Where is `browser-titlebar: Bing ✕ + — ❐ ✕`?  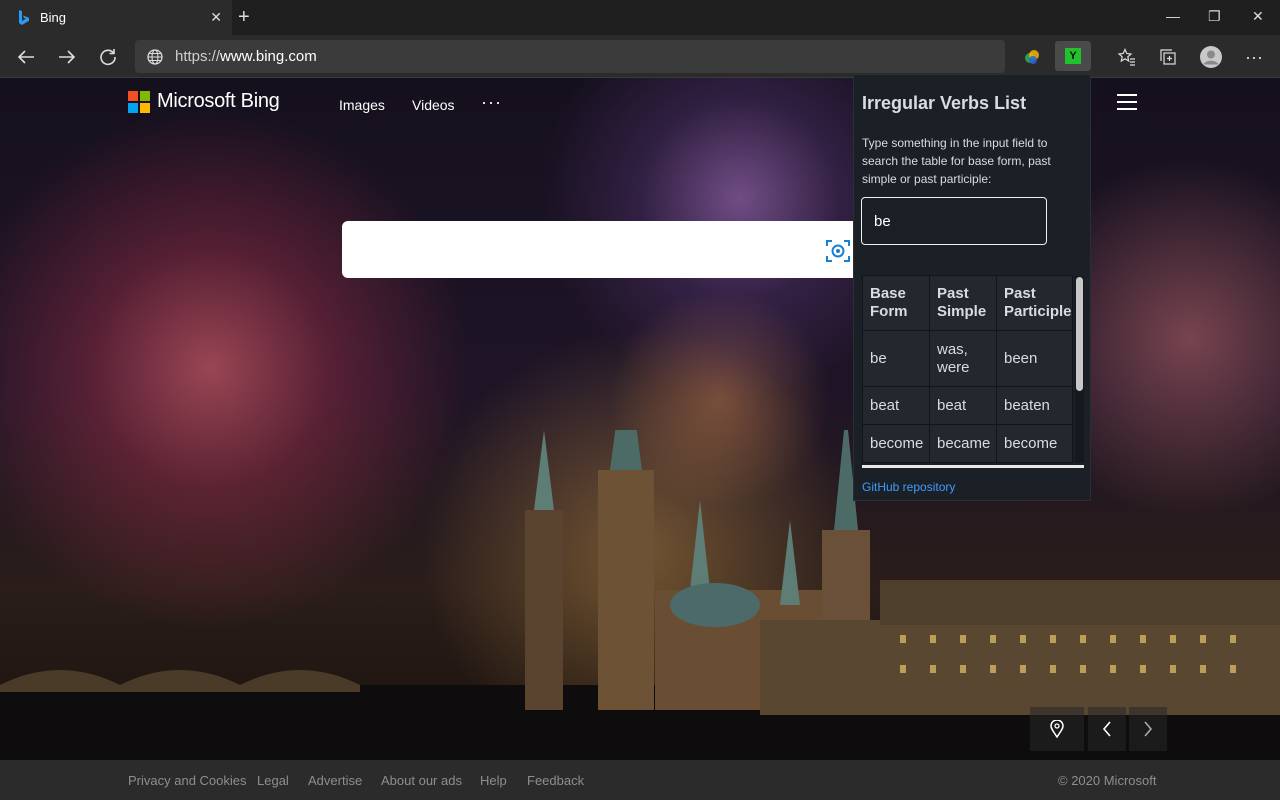
browser-titlebar: Bing ✕ + — ❐ ✕ is located at coordinates (640, 17).